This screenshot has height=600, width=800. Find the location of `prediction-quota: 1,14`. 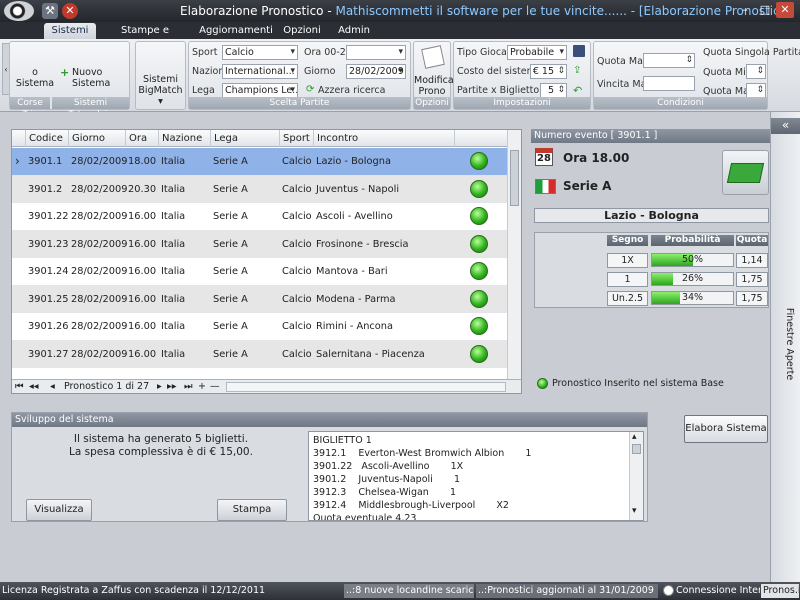

prediction-quota: 1,14 is located at coordinates (752, 260).